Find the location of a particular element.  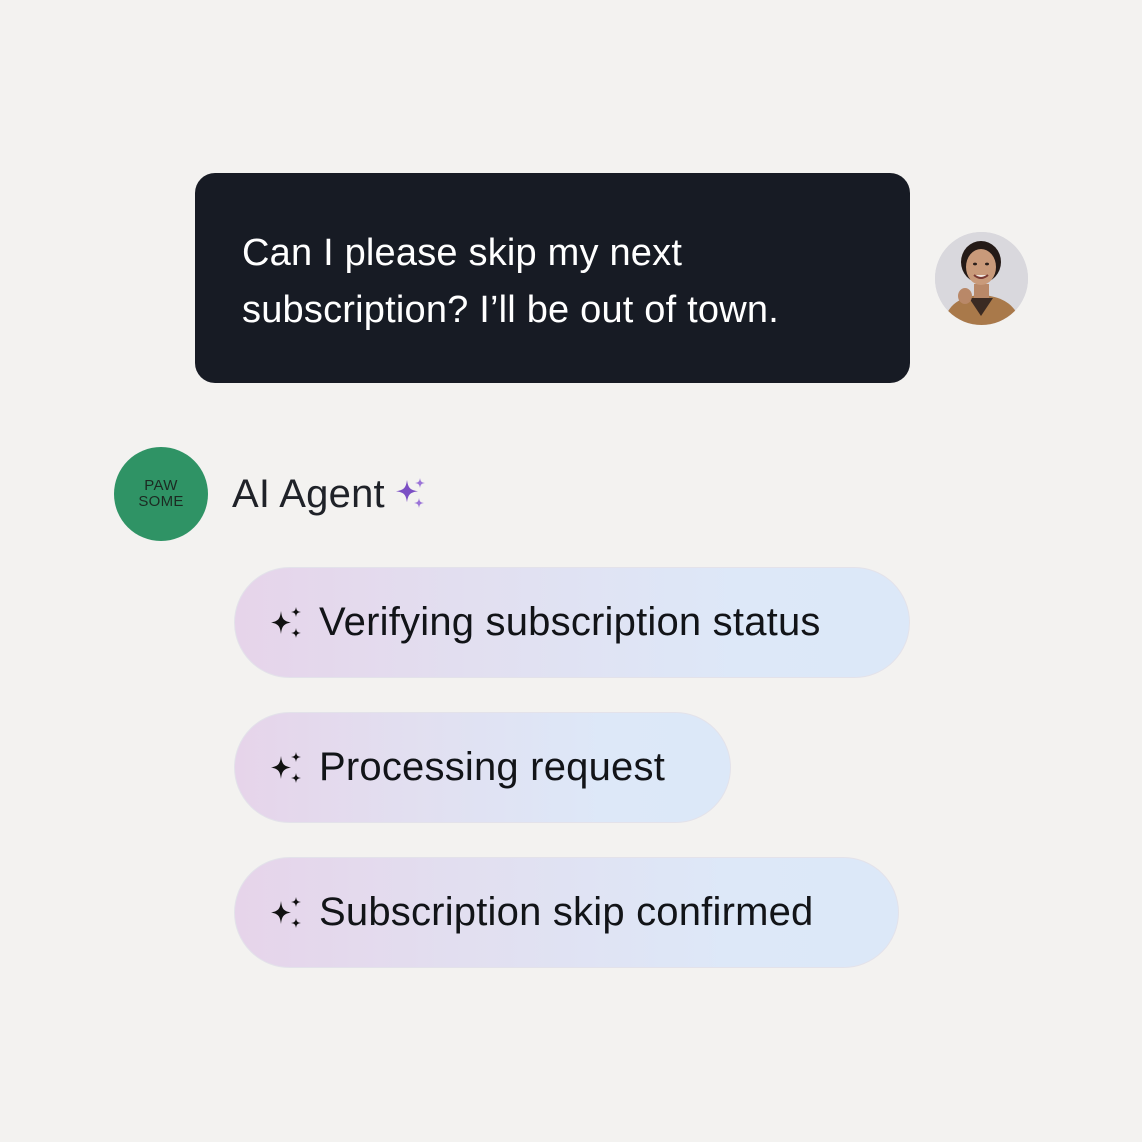

status-step-pill: Verifying subscription status is located at coordinates (572, 622).